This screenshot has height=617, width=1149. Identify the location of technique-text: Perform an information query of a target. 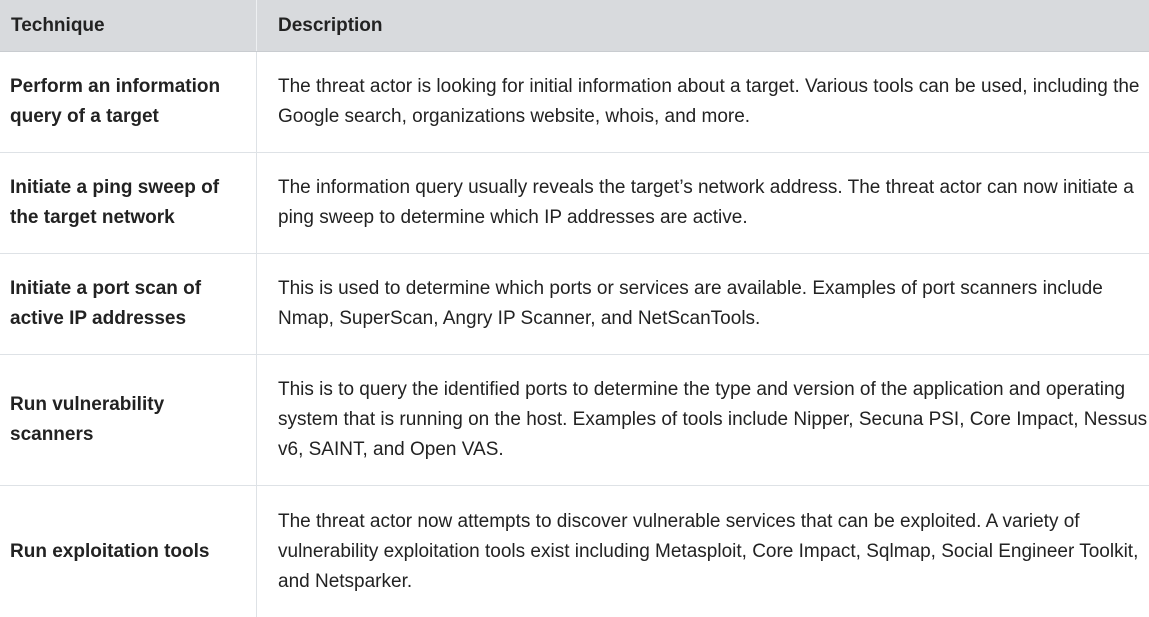
(115, 101).